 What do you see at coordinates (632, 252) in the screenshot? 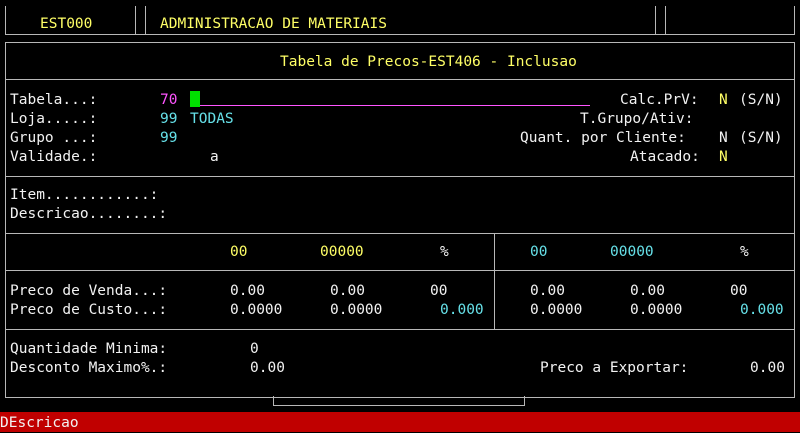
I see `right-header-2: 00000` at bounding box center [632, 252].